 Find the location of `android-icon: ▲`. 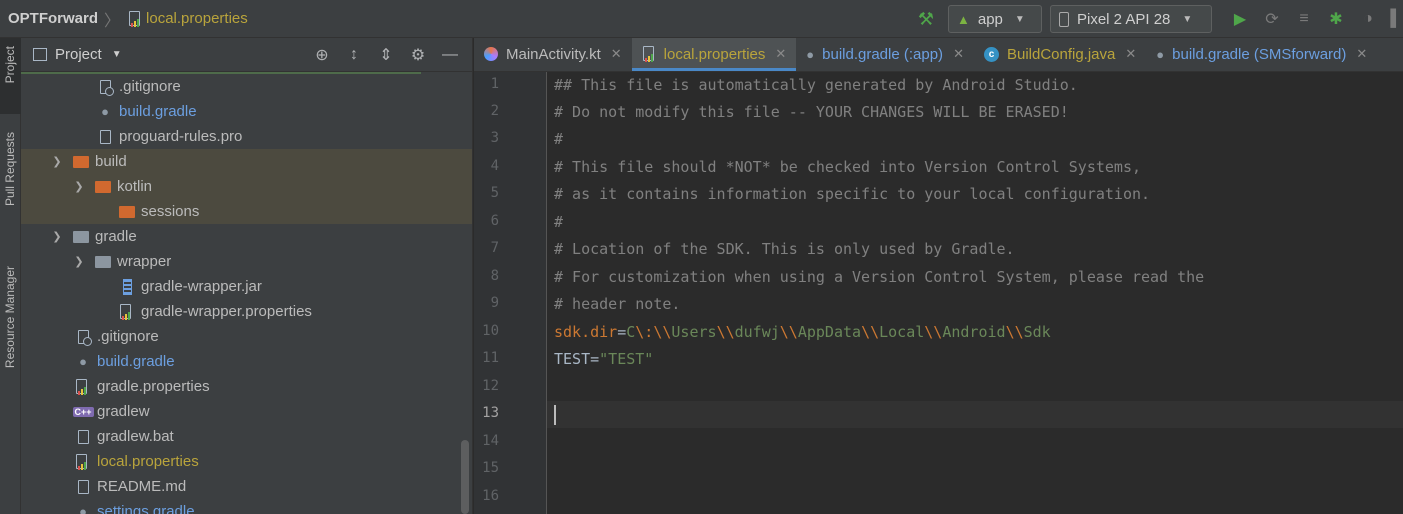

android-icon: ▲ is located at coordinates (963, 19).